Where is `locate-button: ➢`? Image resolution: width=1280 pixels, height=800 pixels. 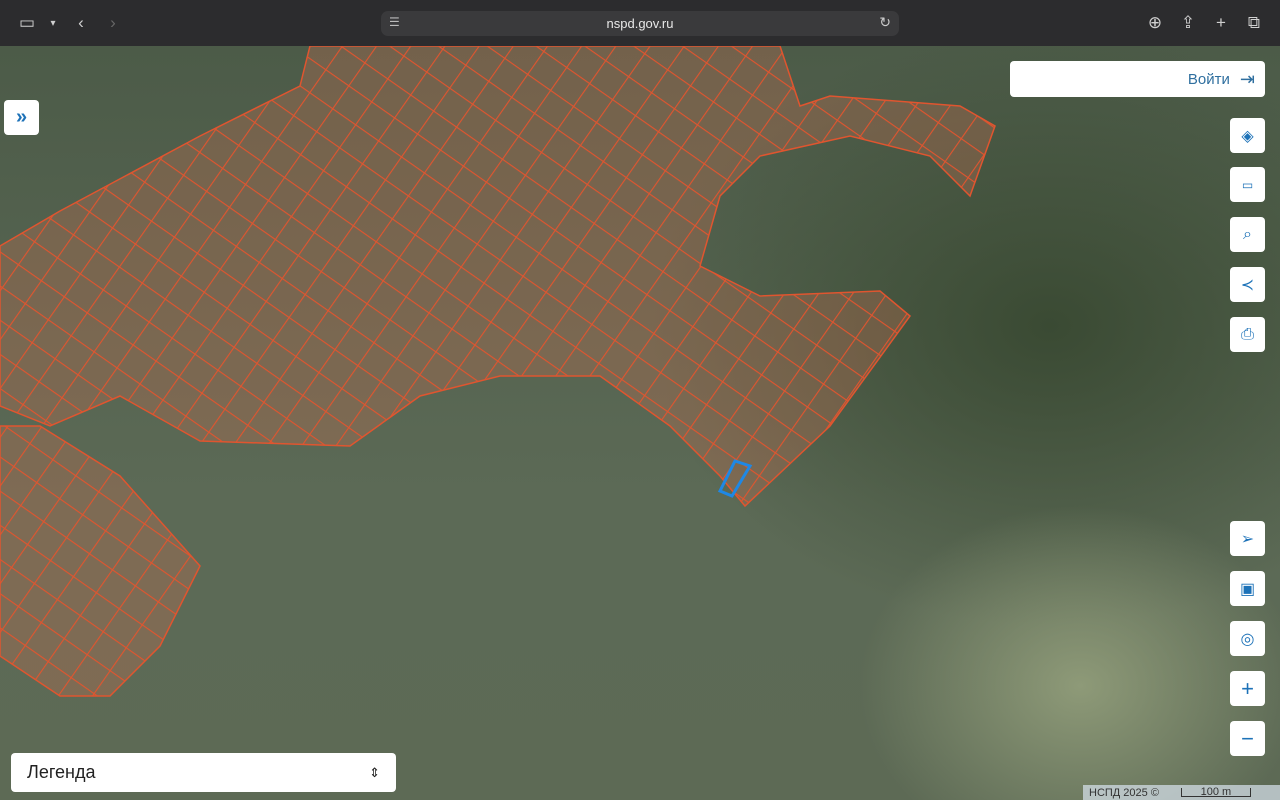
locate-button: ➢ is located at coordinates (1247, 538).